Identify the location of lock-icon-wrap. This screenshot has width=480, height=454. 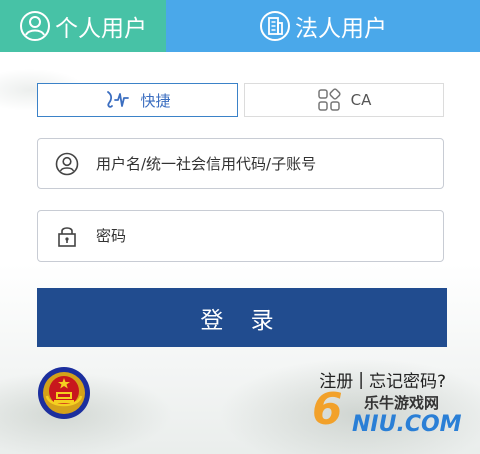
(67, 236).